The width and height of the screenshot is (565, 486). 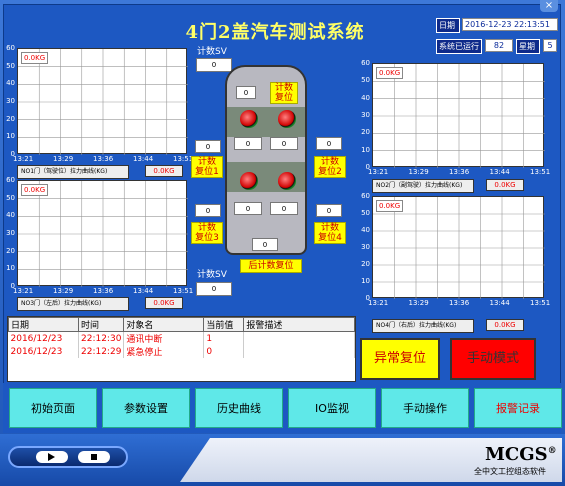 I want to click on nav-button-2: 历史曲线, so click(x=239, y=408).